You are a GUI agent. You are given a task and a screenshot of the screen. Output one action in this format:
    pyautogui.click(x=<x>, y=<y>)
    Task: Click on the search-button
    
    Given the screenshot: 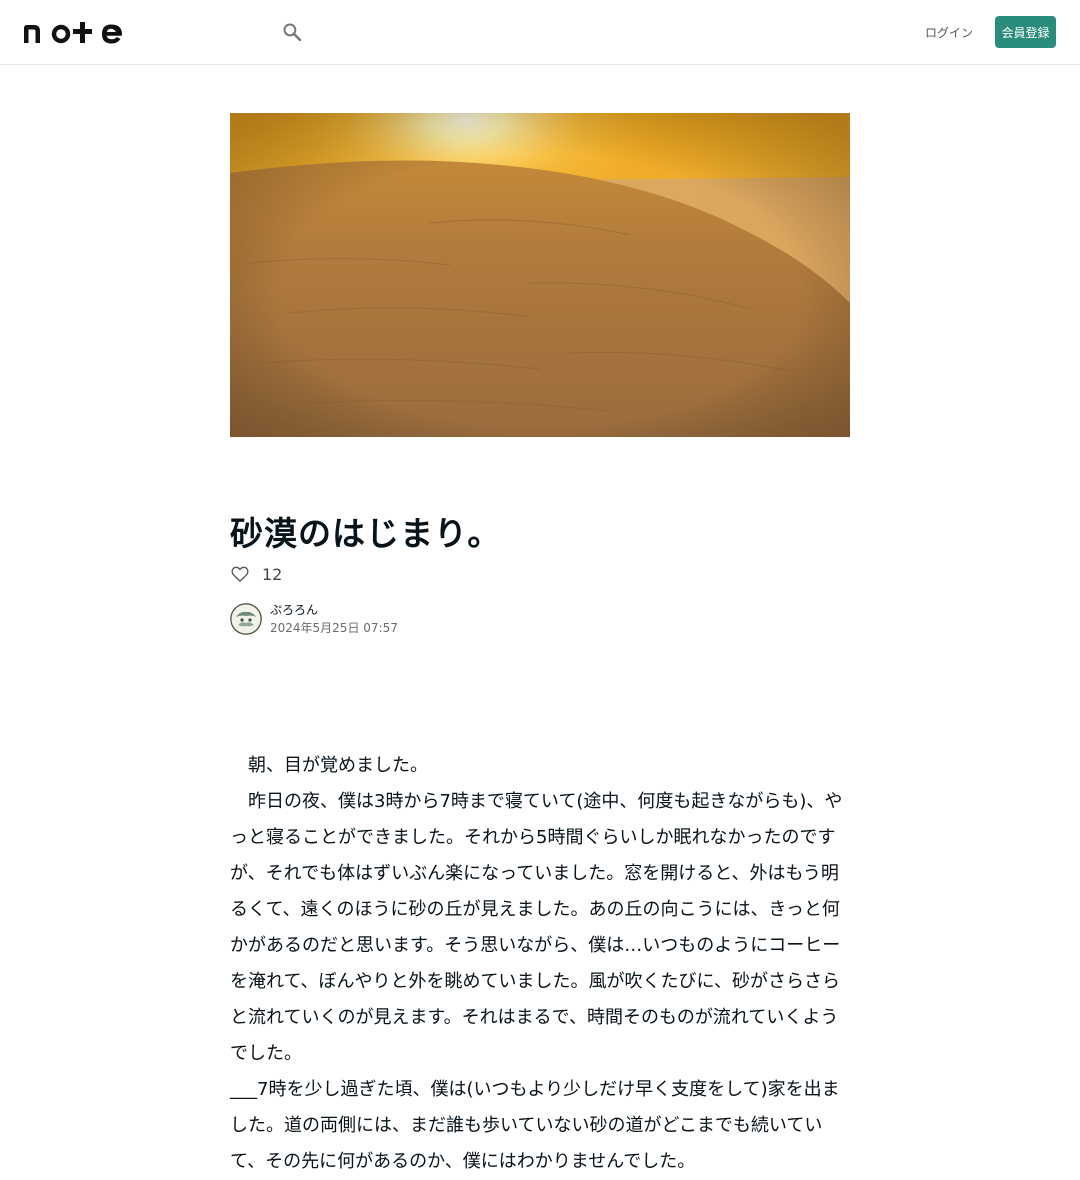 What is the action you would take?
    pyautogui.click(x=292, y=32)
    